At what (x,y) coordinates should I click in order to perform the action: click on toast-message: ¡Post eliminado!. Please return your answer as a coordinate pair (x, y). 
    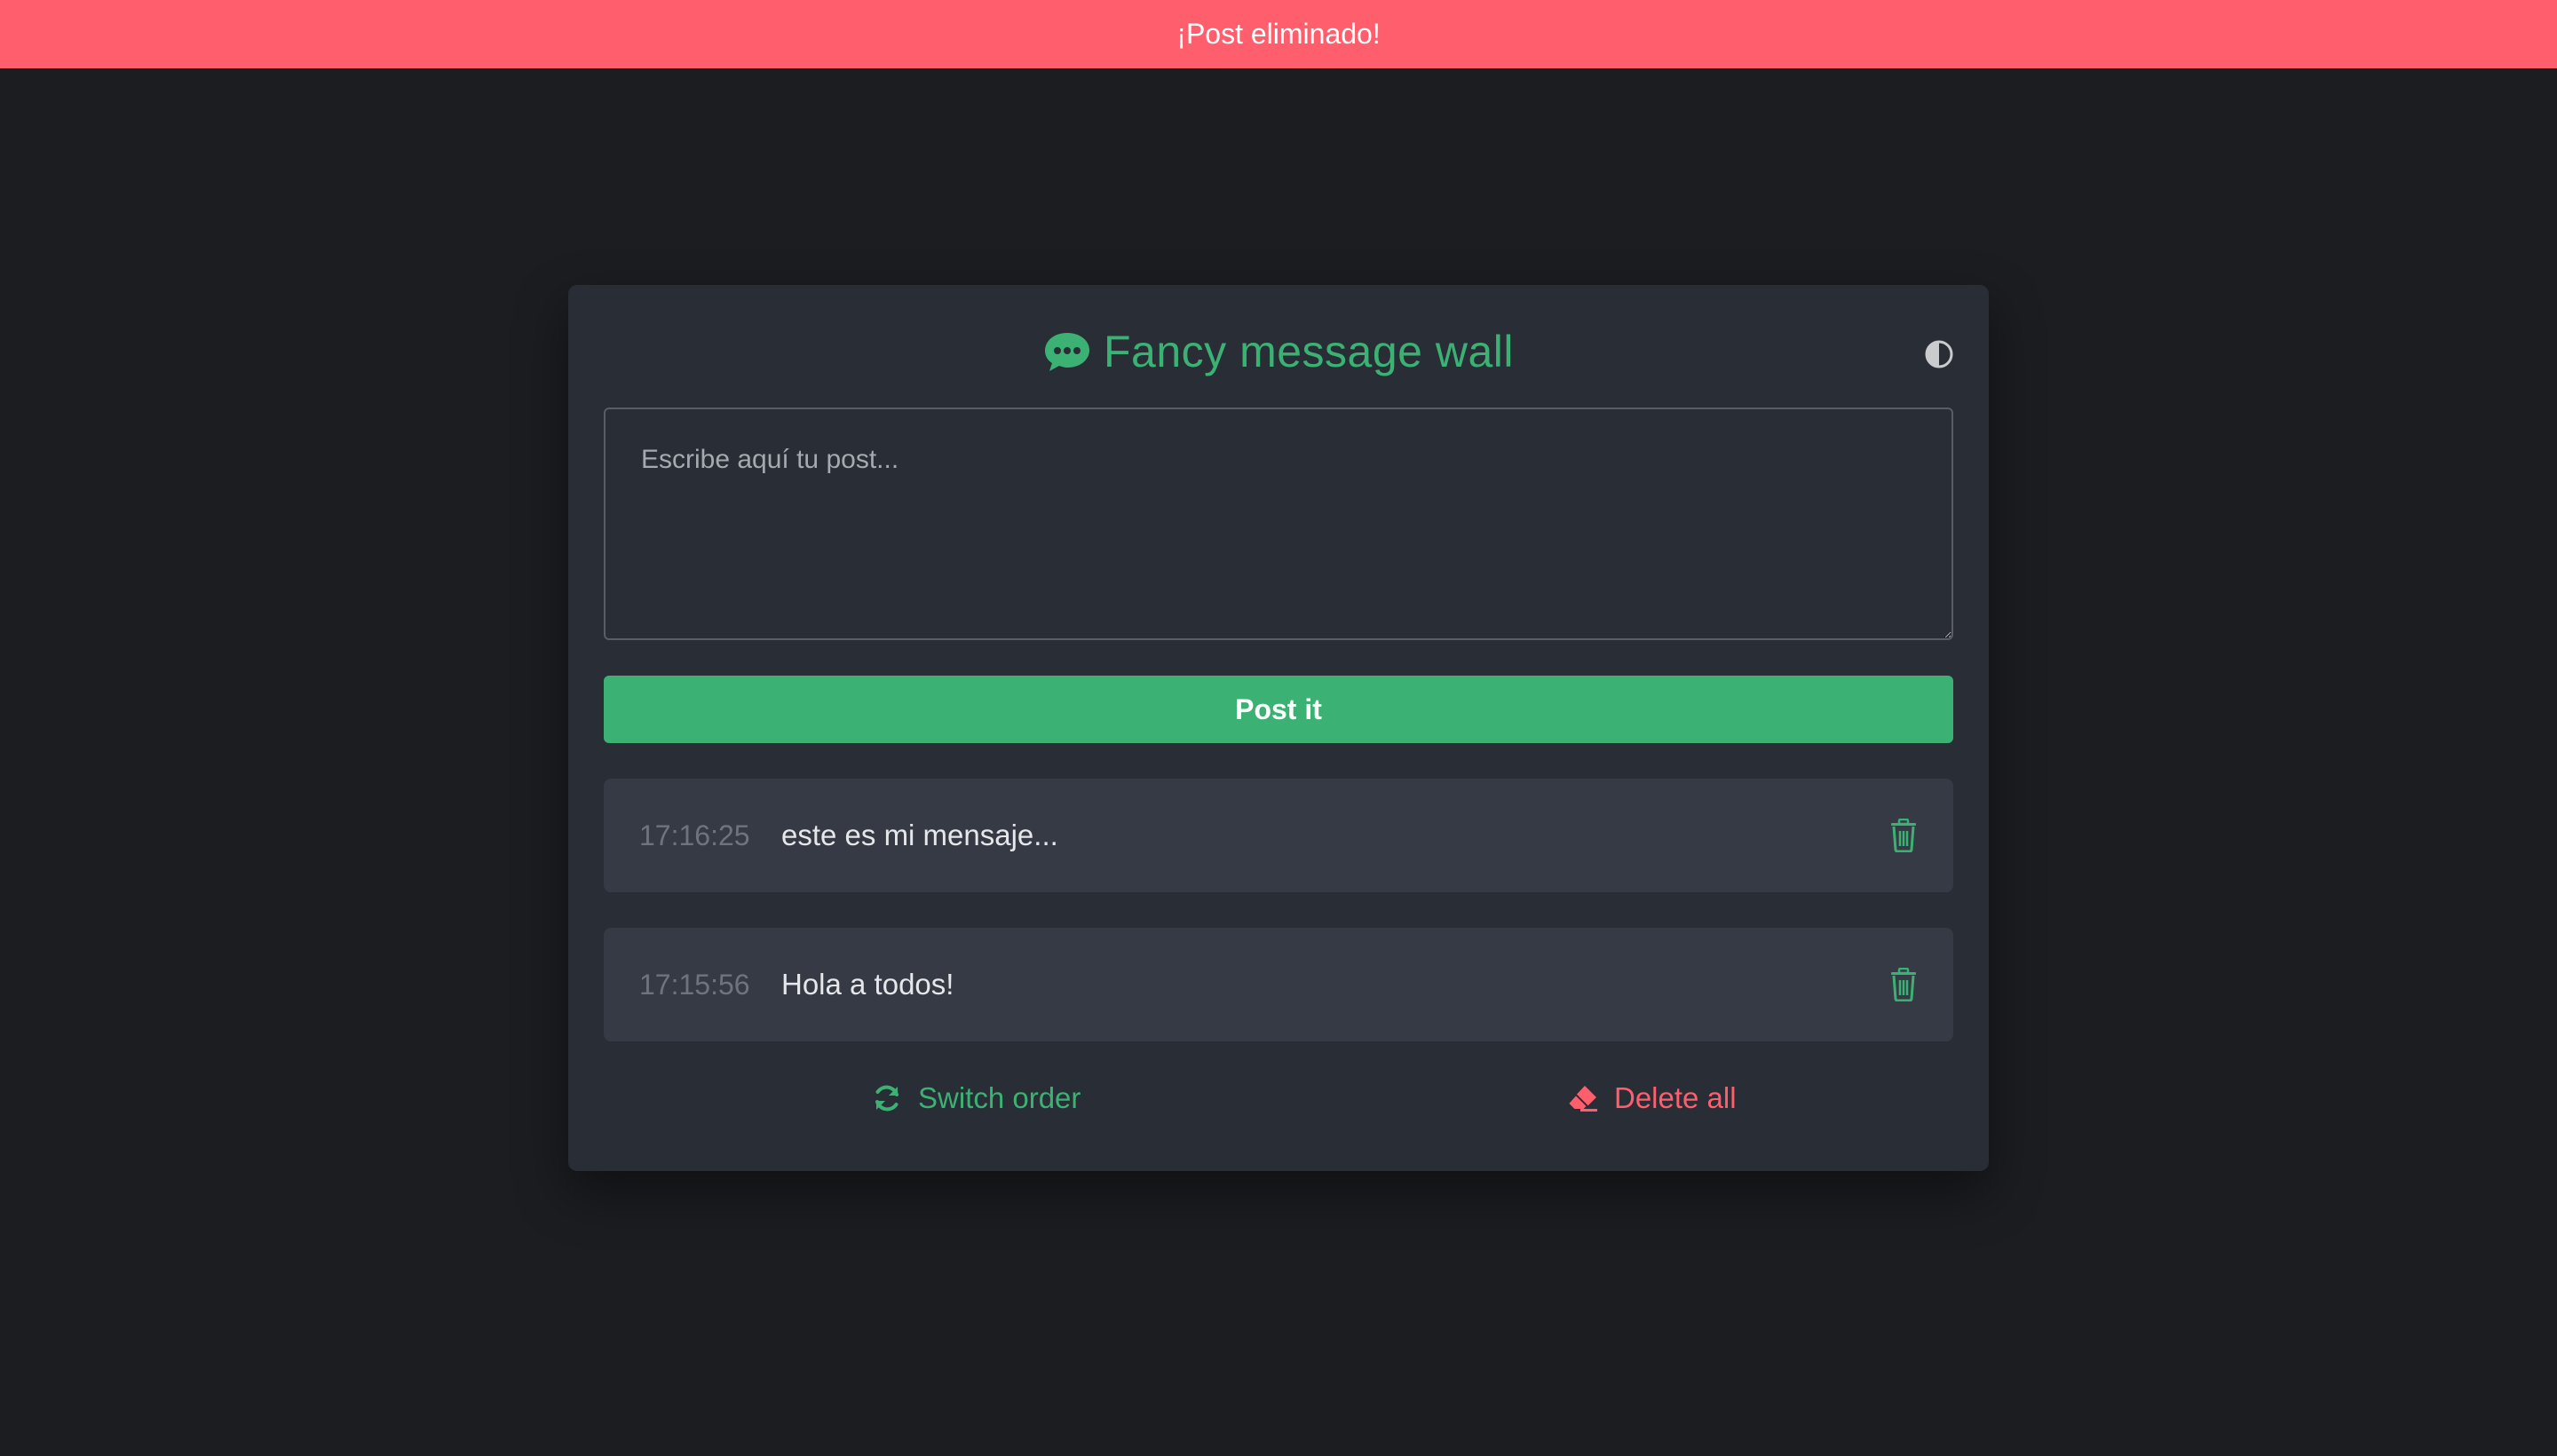
    Looking at the image, I should click on (1278, 34).